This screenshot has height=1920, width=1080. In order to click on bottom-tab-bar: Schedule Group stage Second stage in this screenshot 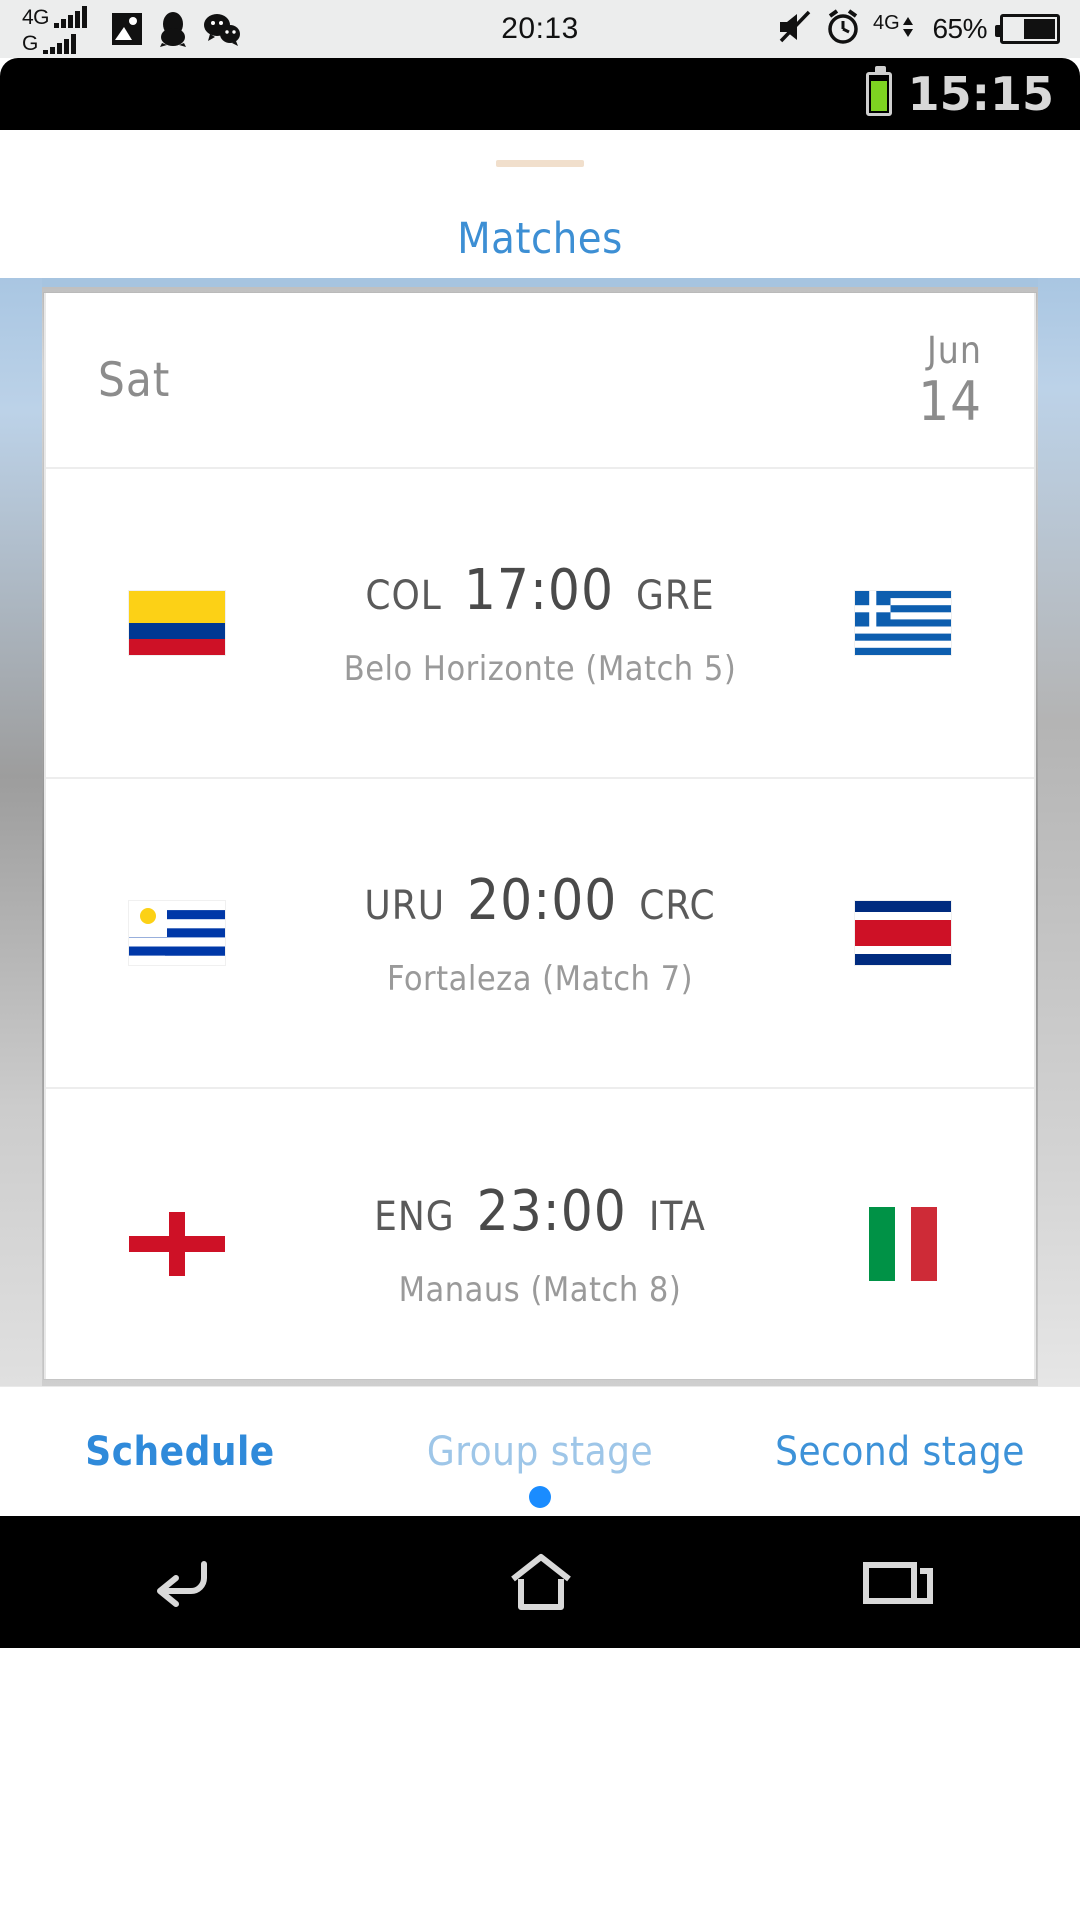, I will do `click(540, 1451)`.